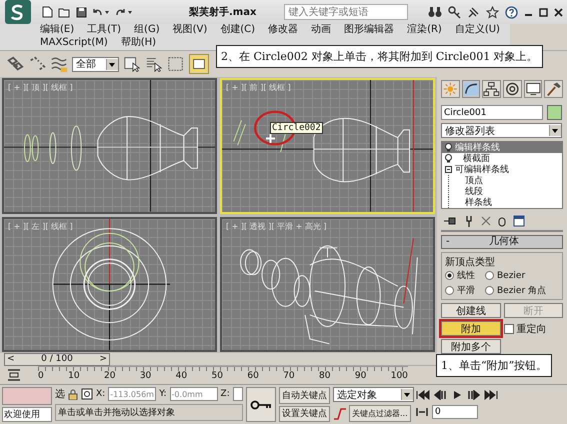  What do you see at coordinates (81, 12) in the screenshot?
I see `save-icon` at bounding box center [81, 12].